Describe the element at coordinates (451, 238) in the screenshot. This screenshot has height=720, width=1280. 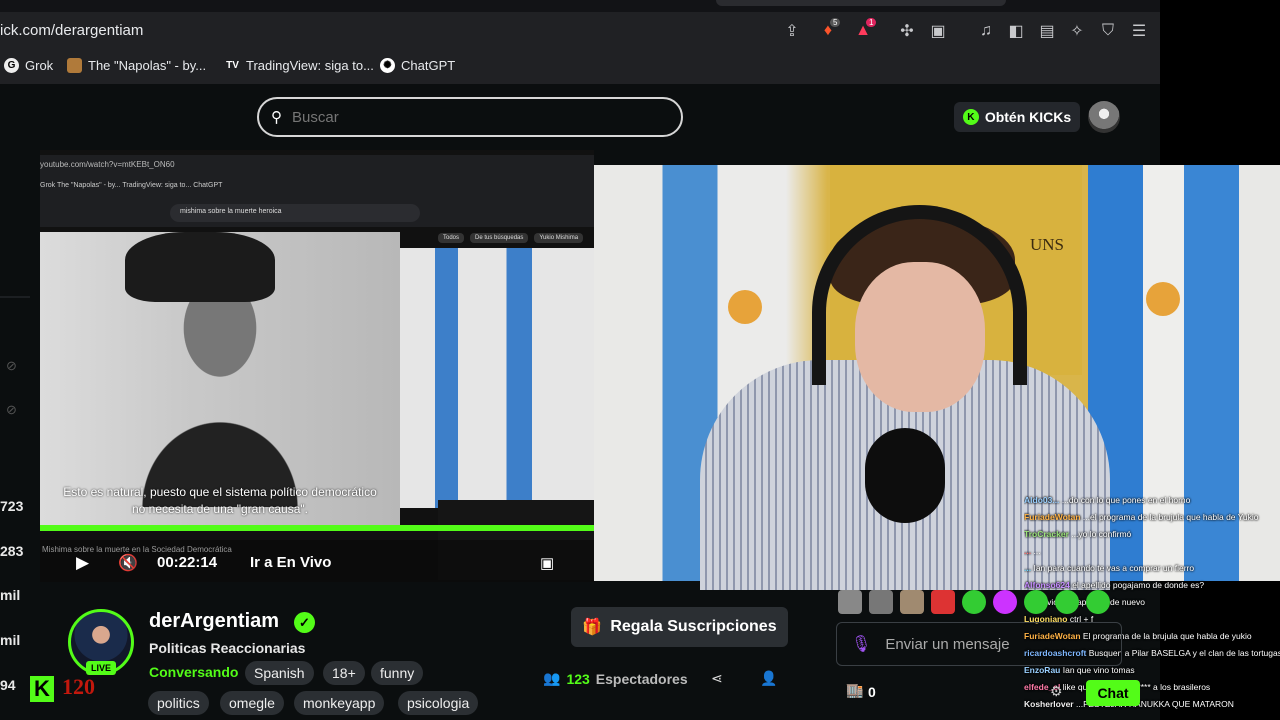
I see `captured-chip: Todos` at that location.